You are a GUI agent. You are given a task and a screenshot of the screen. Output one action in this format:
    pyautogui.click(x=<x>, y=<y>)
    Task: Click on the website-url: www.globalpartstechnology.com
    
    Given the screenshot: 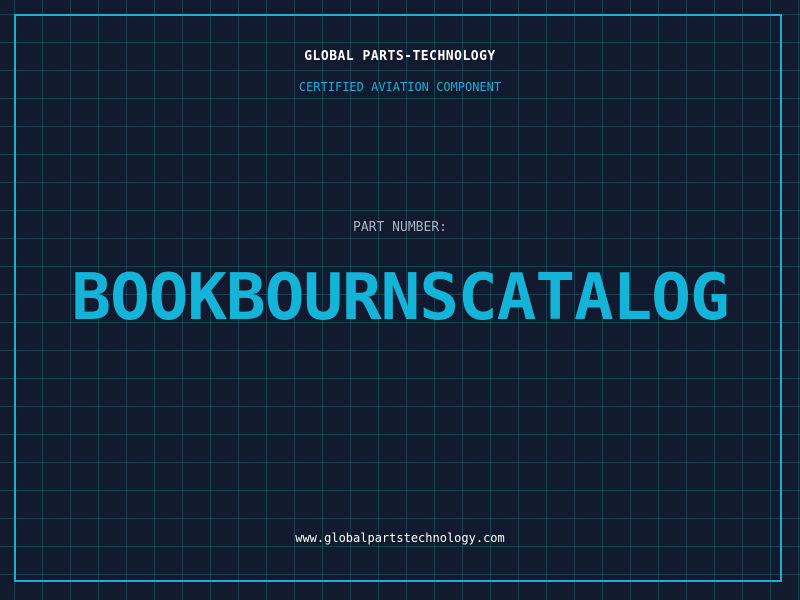 What is the action you would take?
    pyautogui.click(x=400, y=538)
    